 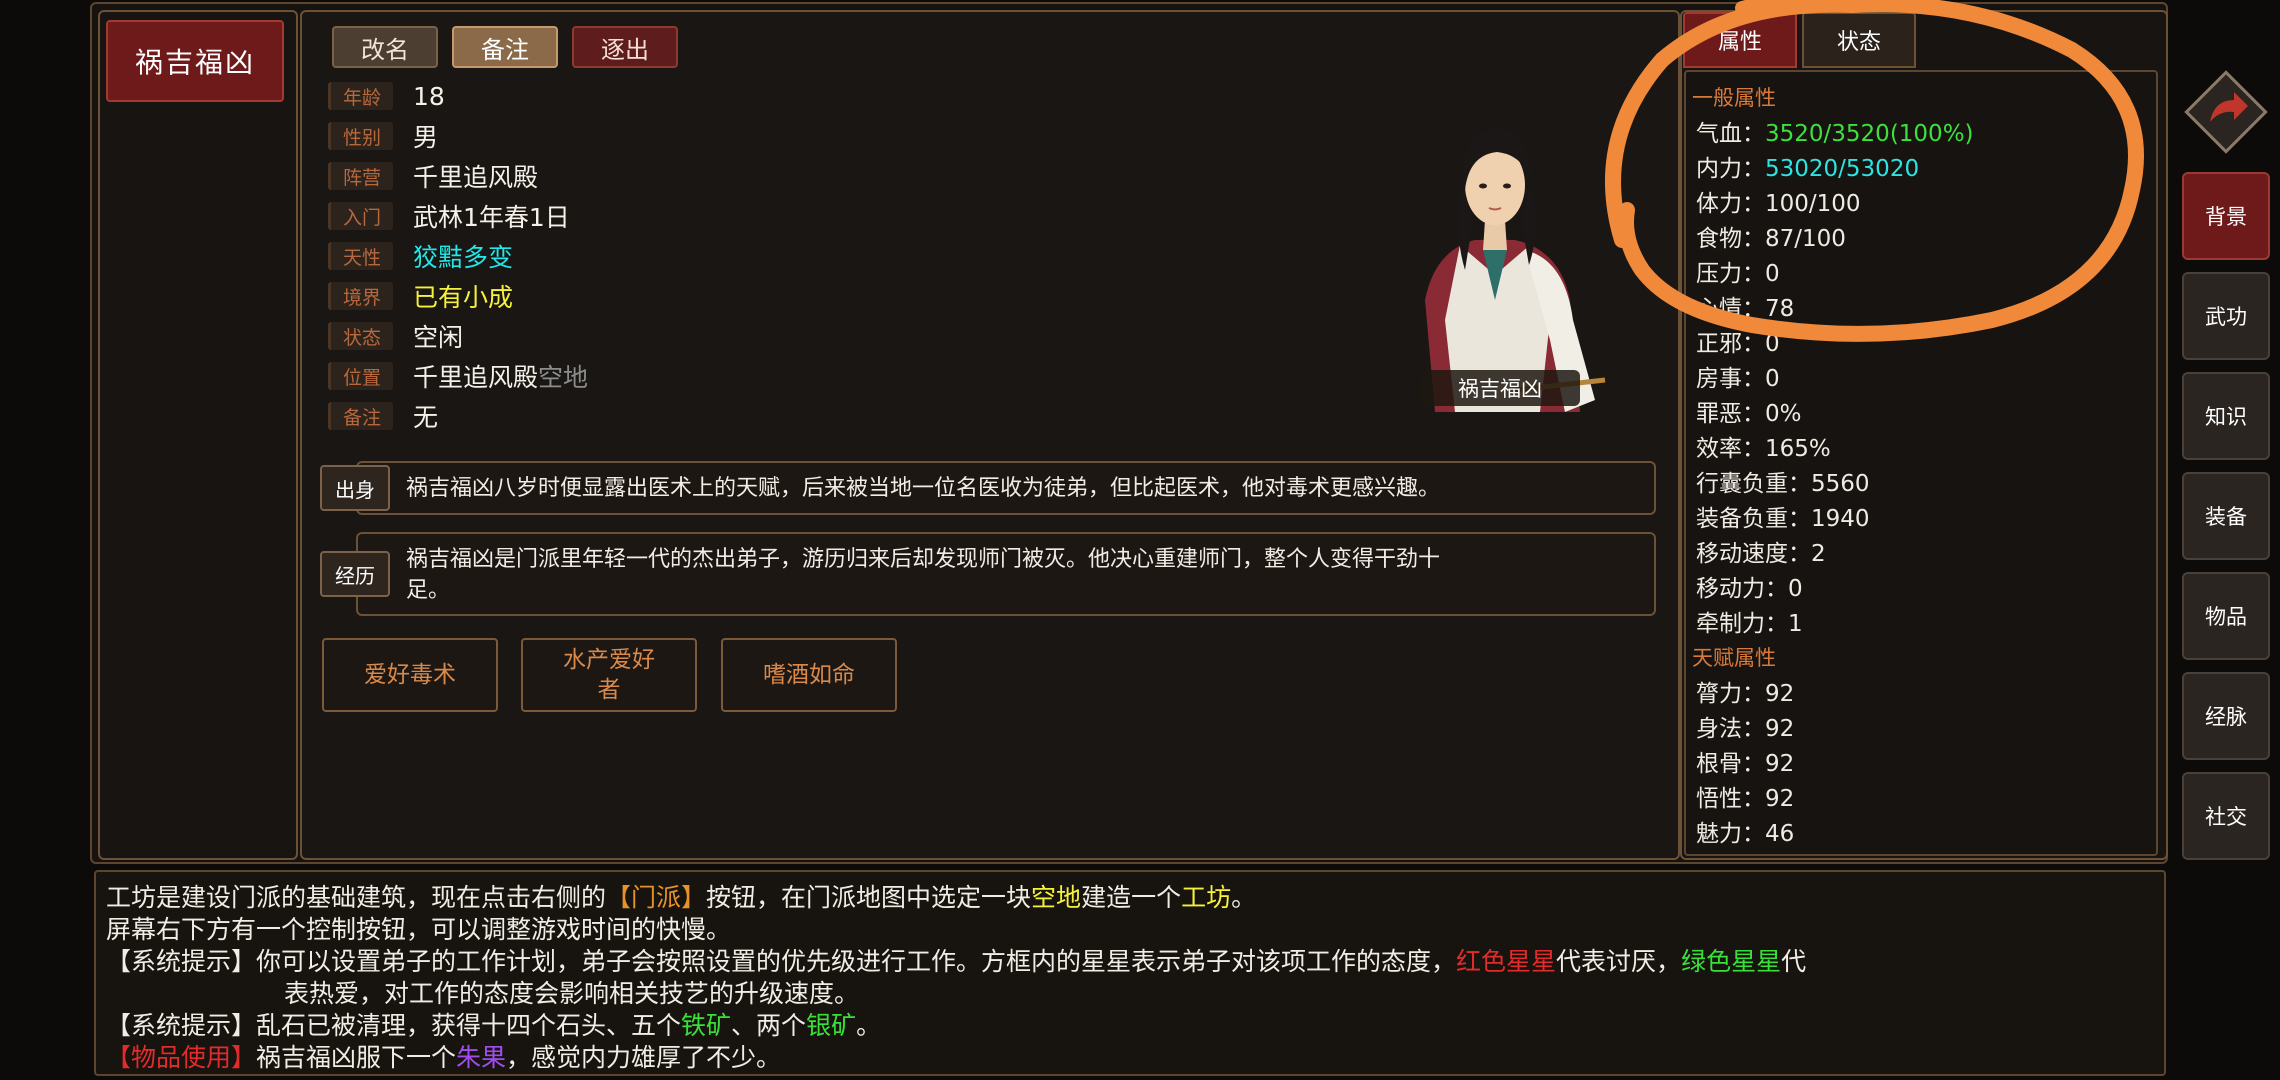 What do you see at coordinates (563, 377) in the screenshot?
I see `location-extra: 空地` at bounding box center [563, 377].